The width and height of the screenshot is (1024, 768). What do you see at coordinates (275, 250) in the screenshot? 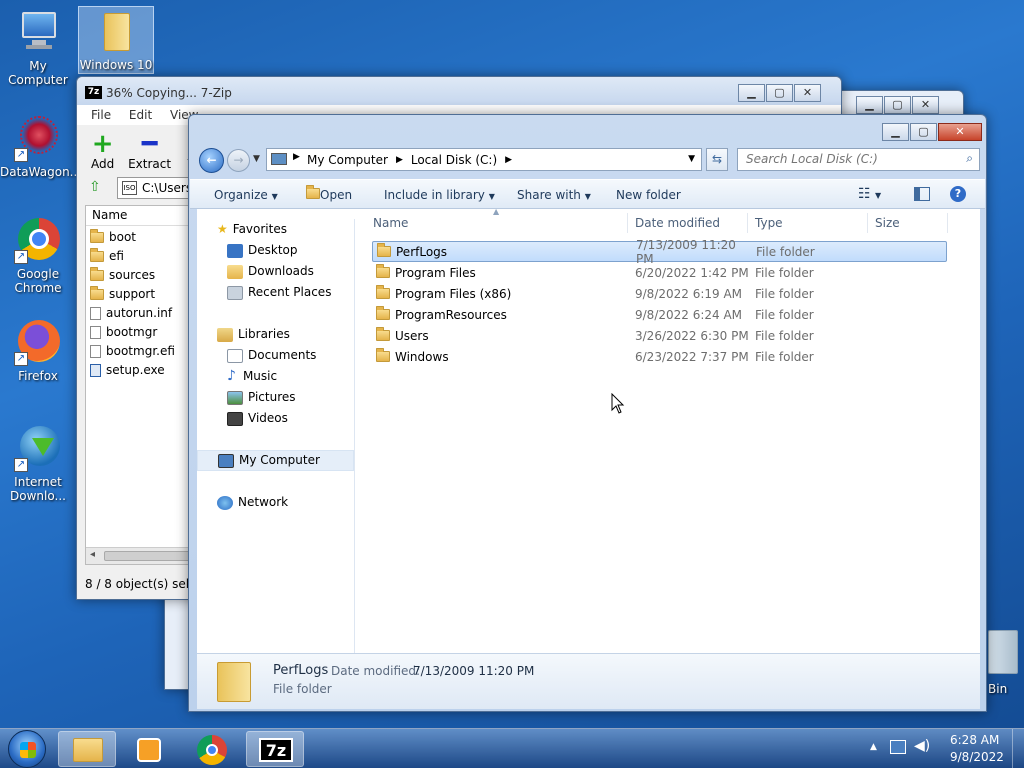
I see `nav-desktop: Desktop` at bounding box center [275, 250].